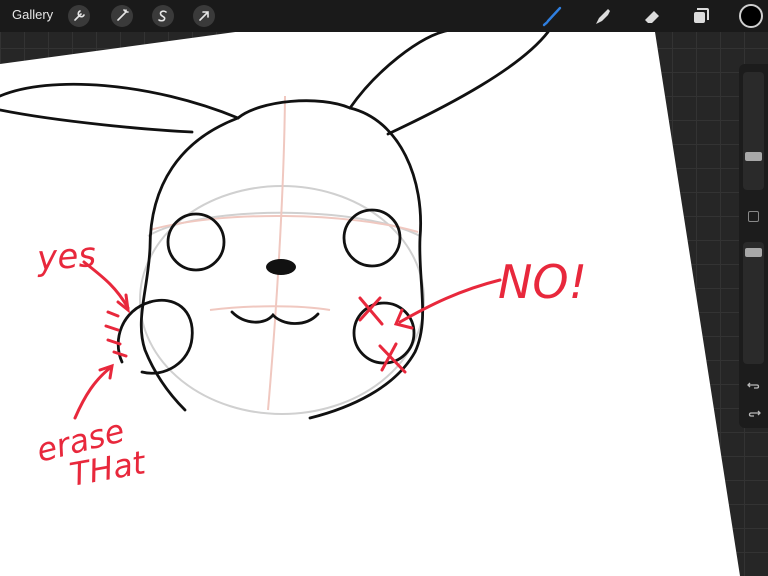 The image size is (768, 576). Describe the element at coordinates (754, 385) in the screenshot. I see `undo-icon` at that location.